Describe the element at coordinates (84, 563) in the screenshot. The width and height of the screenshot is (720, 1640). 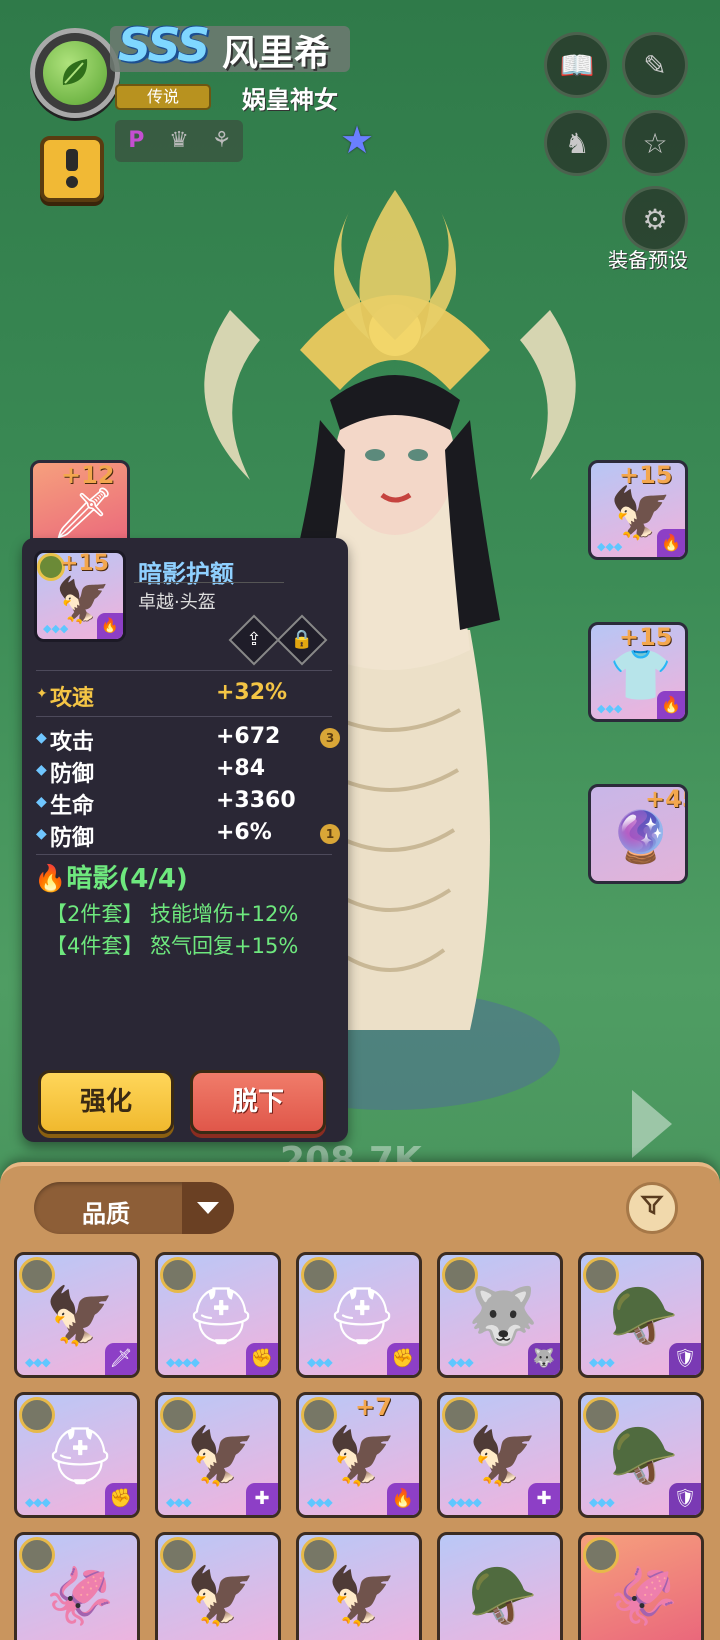
I see `equipment-level: +15` at that location.